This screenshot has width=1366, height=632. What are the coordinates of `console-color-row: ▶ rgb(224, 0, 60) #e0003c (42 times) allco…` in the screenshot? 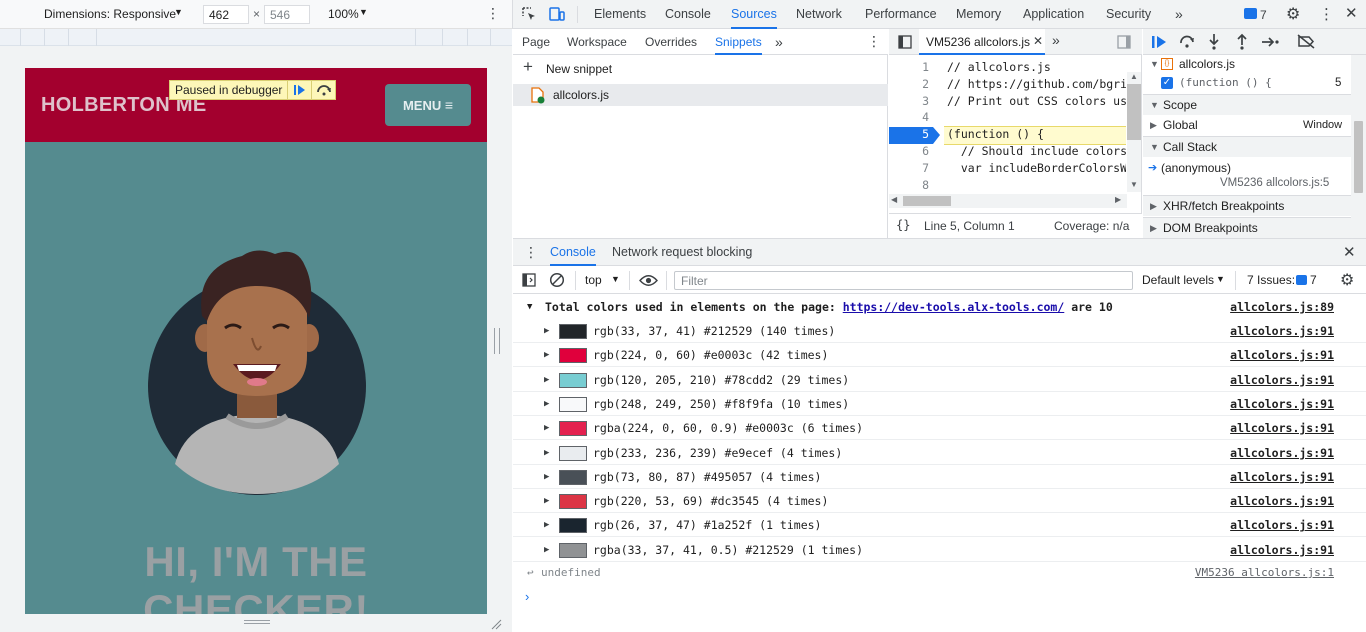 It's located at (939, 355).